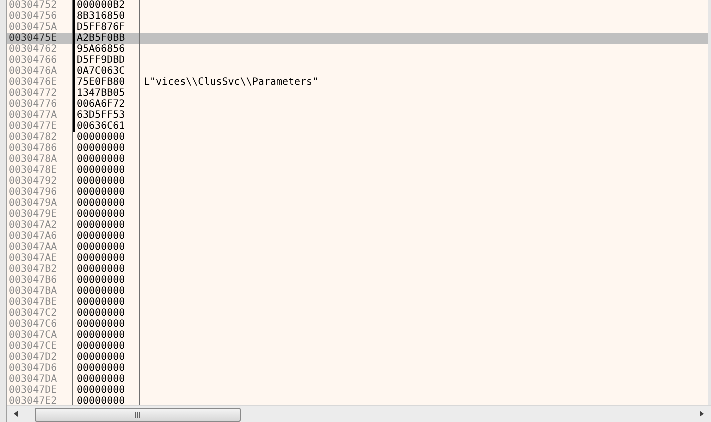 This screenshot has height=422, width=711. What do you see at coordinates (357, 280) in the screenshot?
I see `stack-row: 003047B6 00000000` at bounding box center [357, 280].